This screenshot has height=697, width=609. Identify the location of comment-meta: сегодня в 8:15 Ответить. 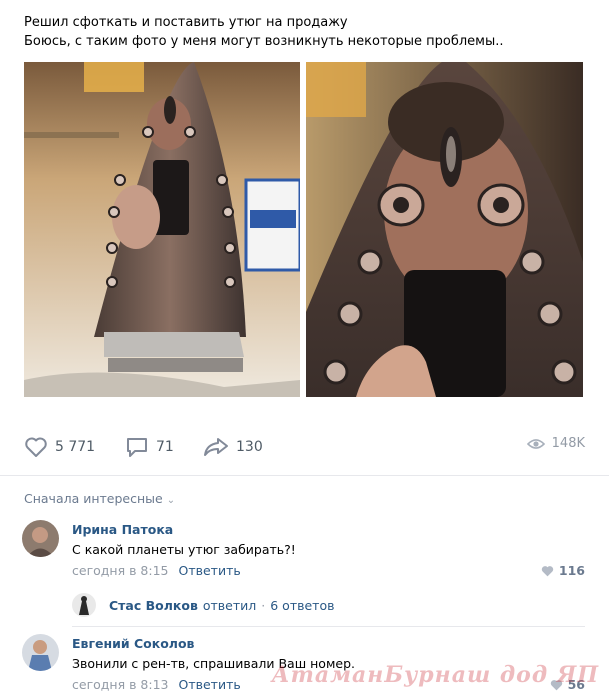
(156, 570).